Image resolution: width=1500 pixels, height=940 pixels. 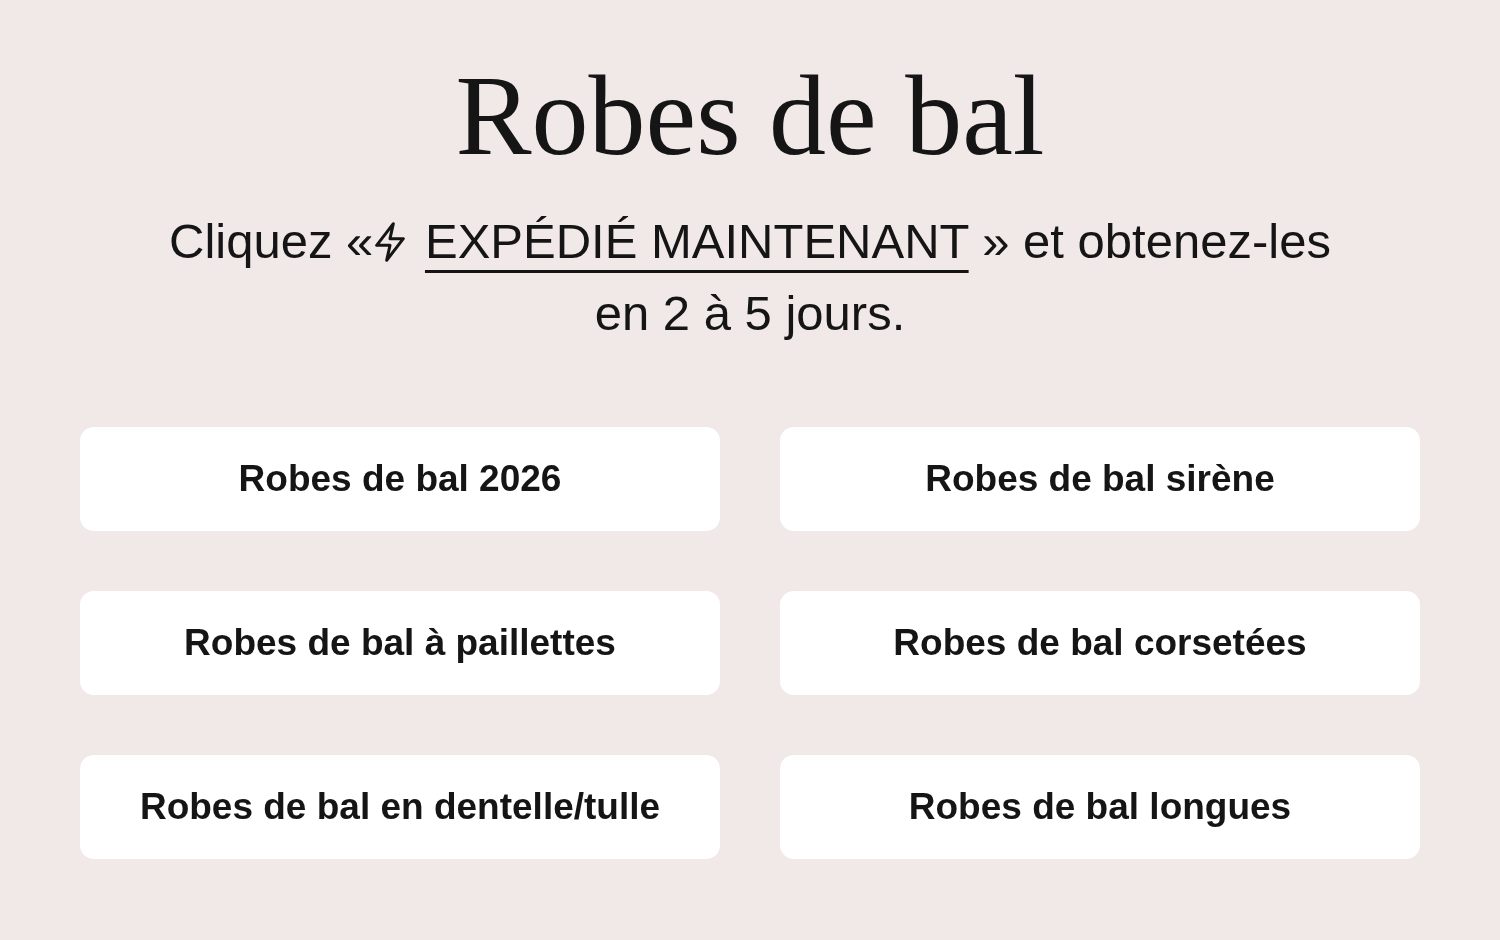 I want to click on category-button: Robes de bal corsetées, so click(x=1100, y=643).